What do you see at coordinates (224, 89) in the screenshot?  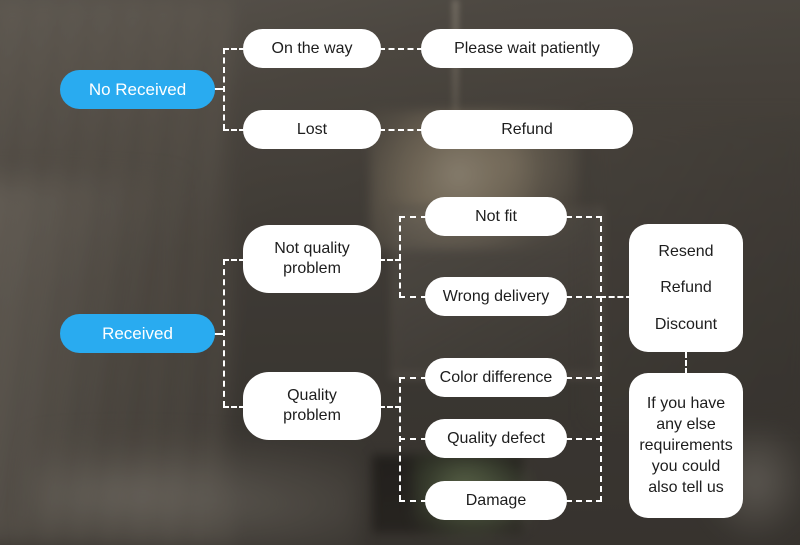 I see `connector-no-received-trunk` at bounding box center [224, 89].